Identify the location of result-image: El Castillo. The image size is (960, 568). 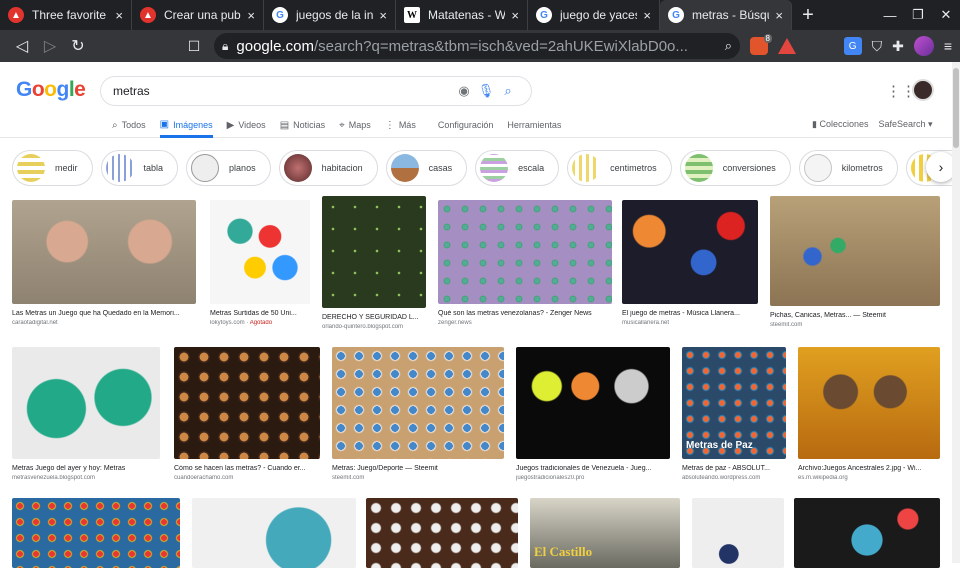
(605, 533).